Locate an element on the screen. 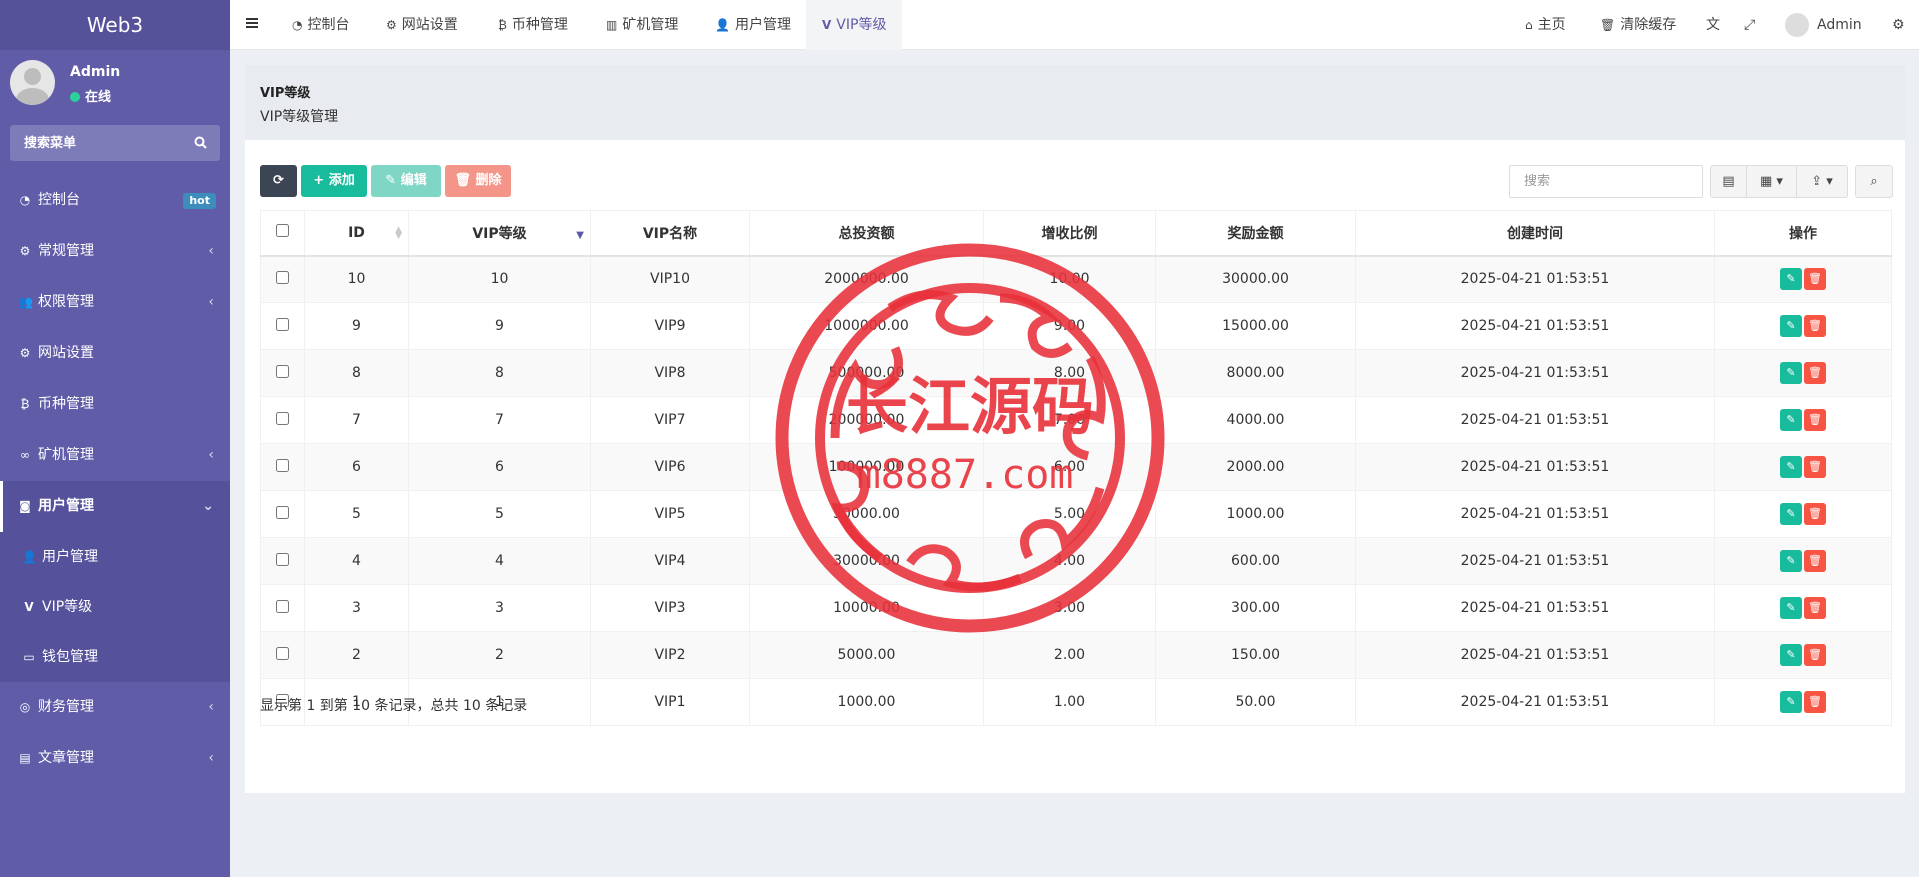  refresh-button: ⟳ is located at coordinates (278, 181).